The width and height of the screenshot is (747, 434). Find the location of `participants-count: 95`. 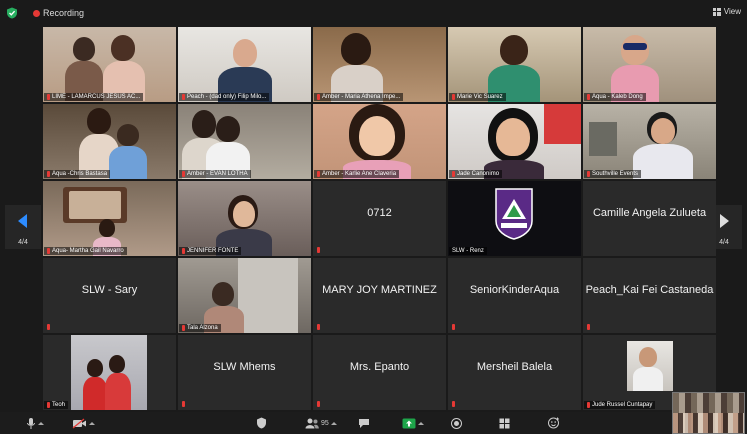

participants-count: 95 is located at coordinates (325, 423).